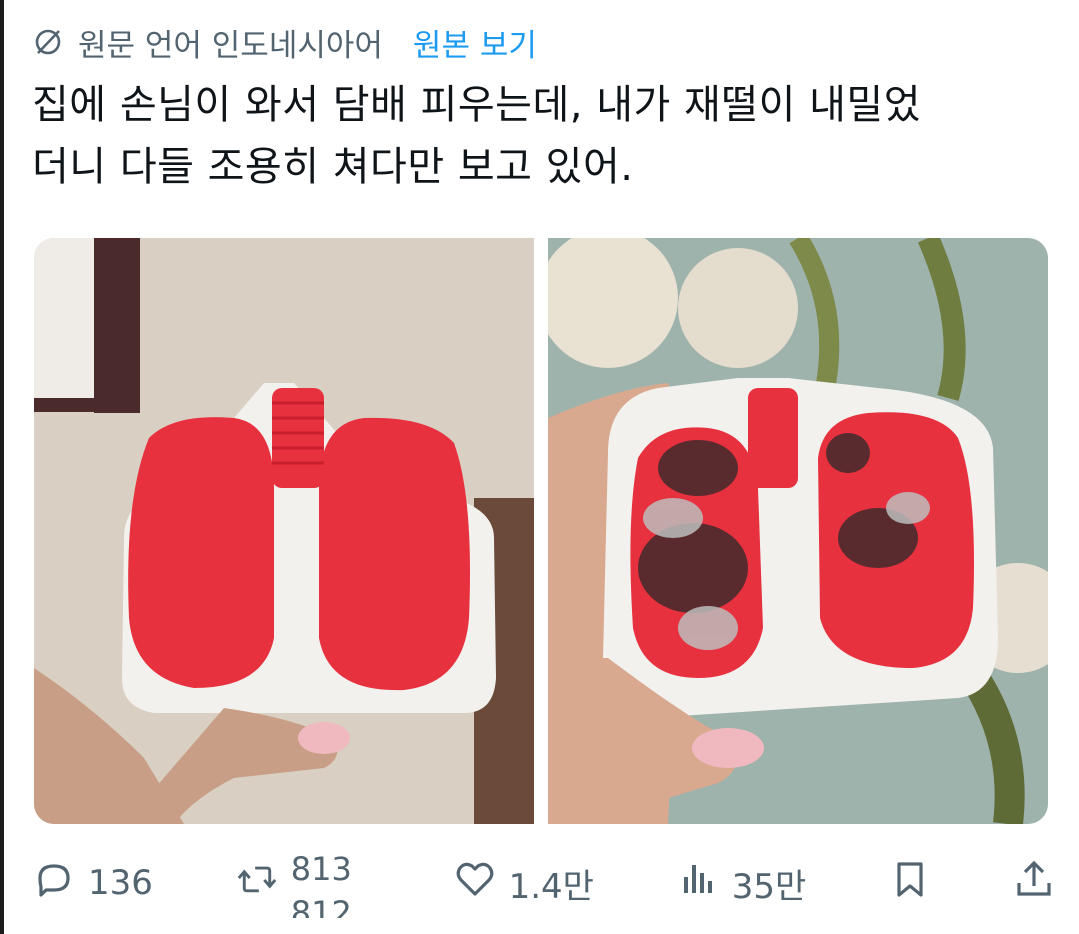 Image resolution: width=1079 pixels, height=934 pixels. I want to click on retweet-button: 813 812, so click(304, 883).